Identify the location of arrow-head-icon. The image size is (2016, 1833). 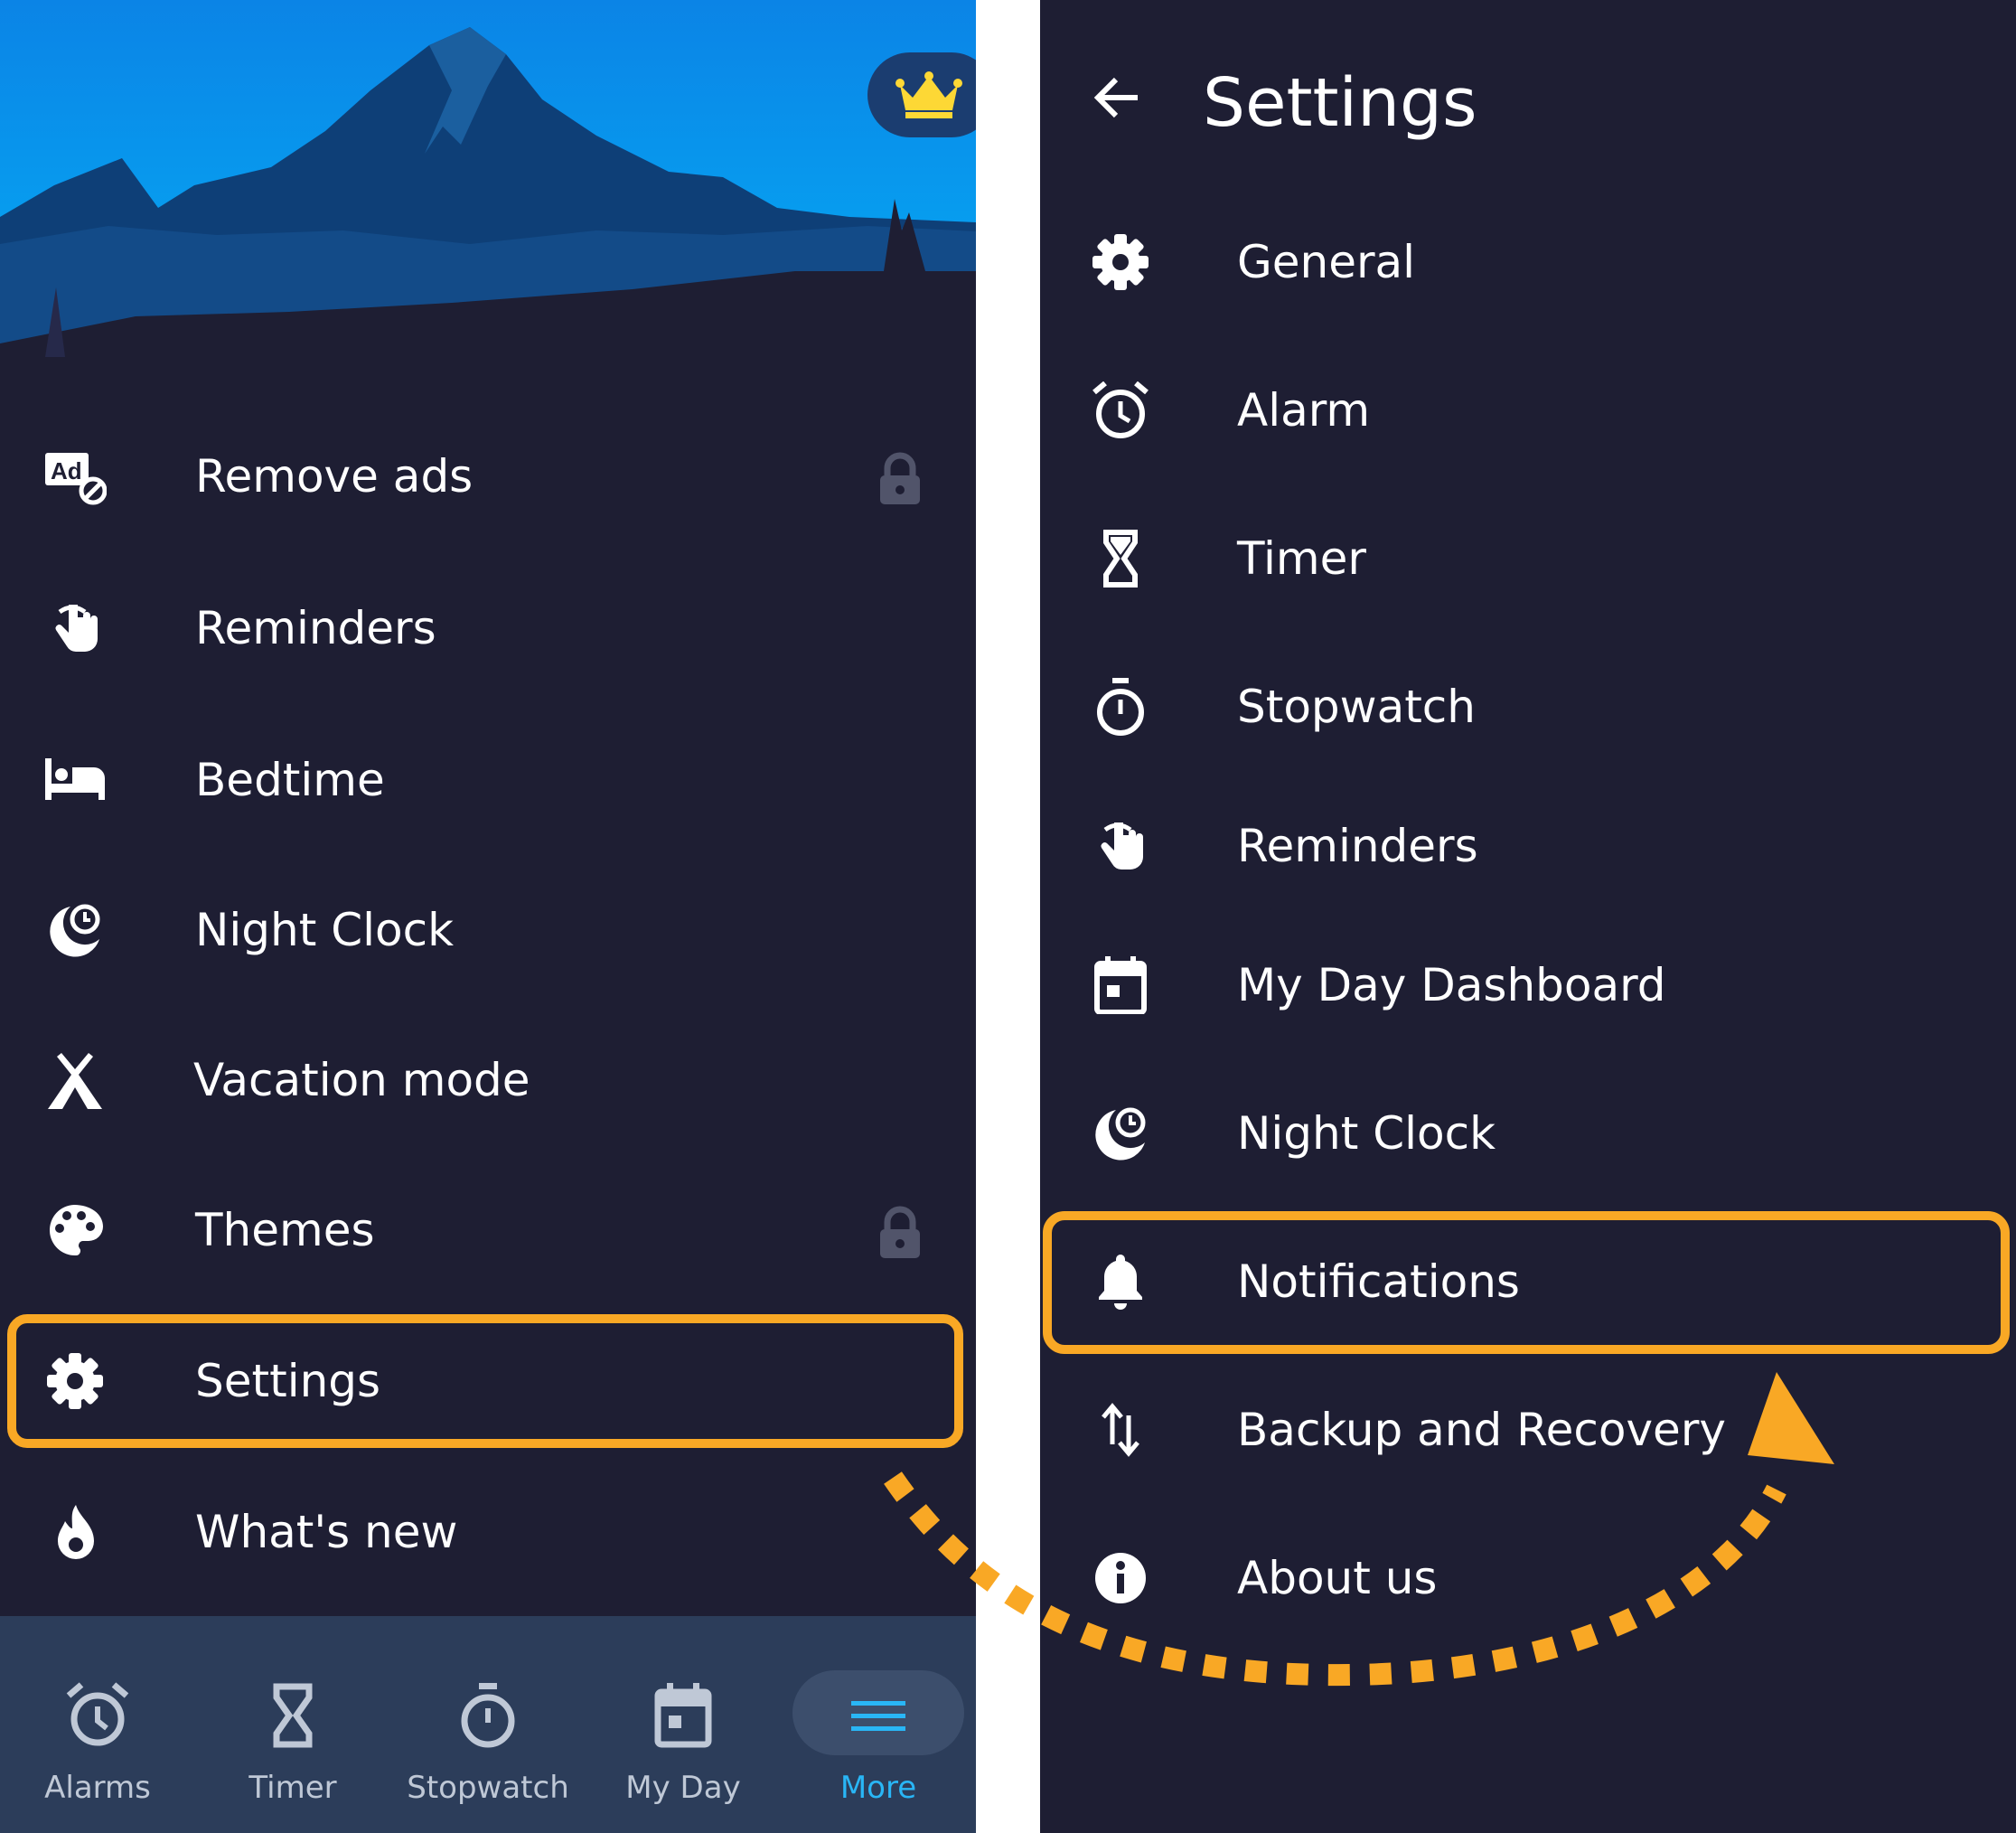
(1791, 1418).